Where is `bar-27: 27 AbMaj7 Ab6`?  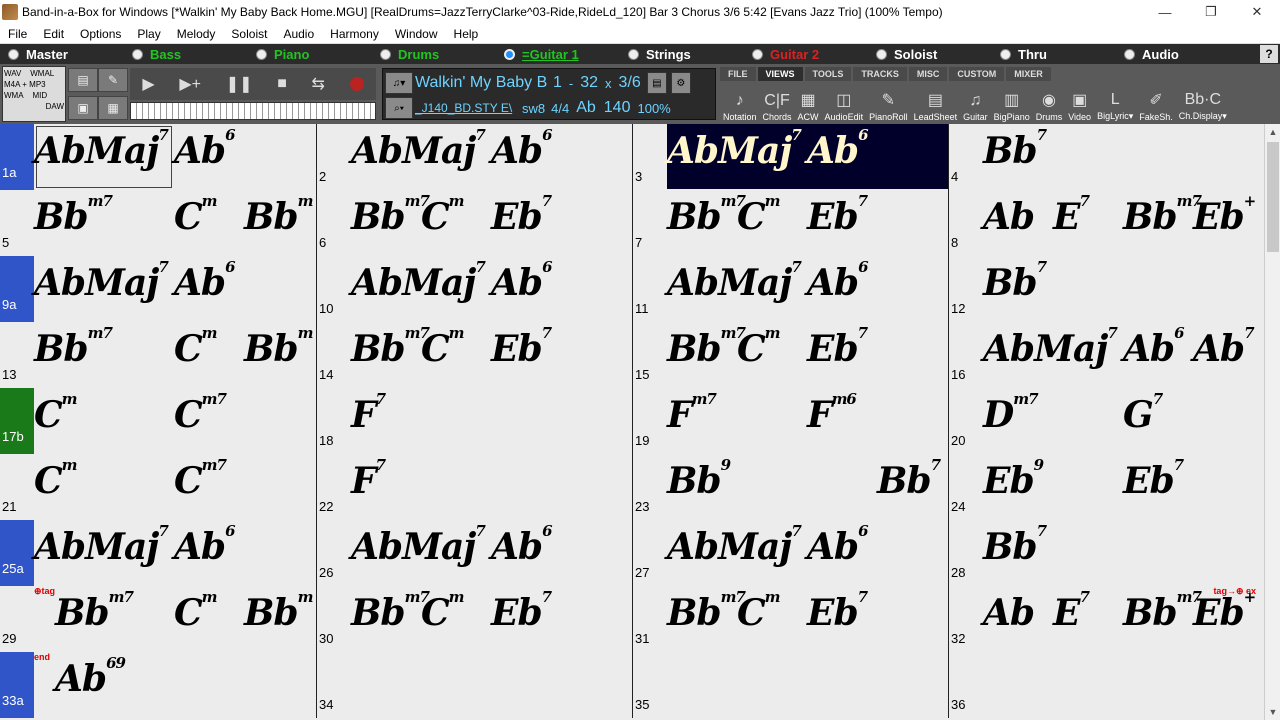 bar-27: 27 AbMaj7 Ab6 is located at coordinates (790, 553).